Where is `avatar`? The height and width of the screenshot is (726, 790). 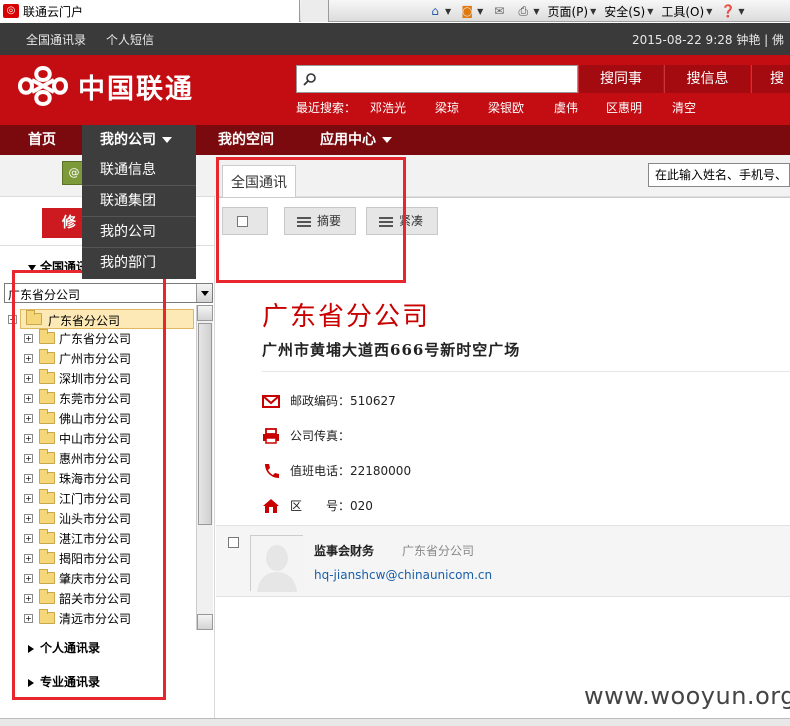
avatar is located at coordinates (277, 563).